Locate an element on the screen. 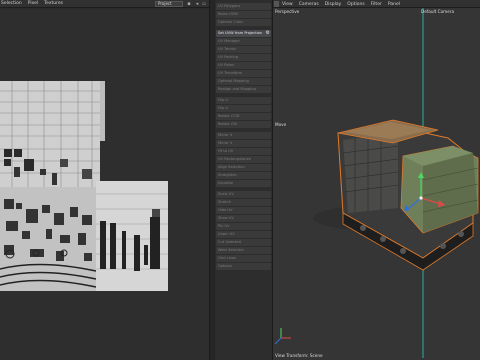  uv-island-lower-right is located at coordinates (132, 236).